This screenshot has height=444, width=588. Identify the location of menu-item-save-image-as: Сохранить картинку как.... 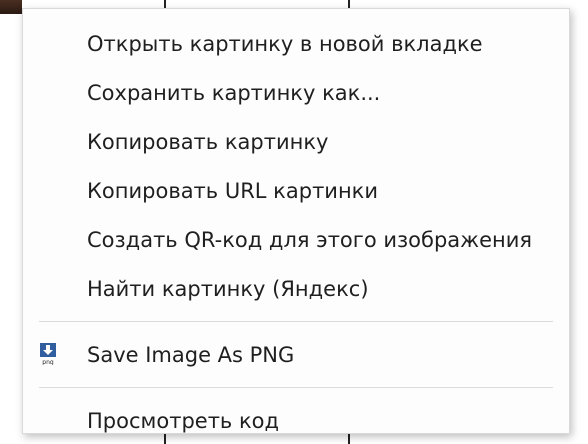
(296, 92).